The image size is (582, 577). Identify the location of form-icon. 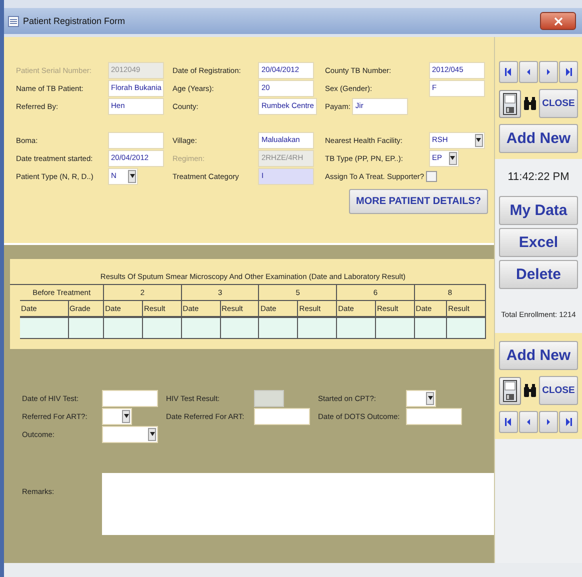
(13, 21).